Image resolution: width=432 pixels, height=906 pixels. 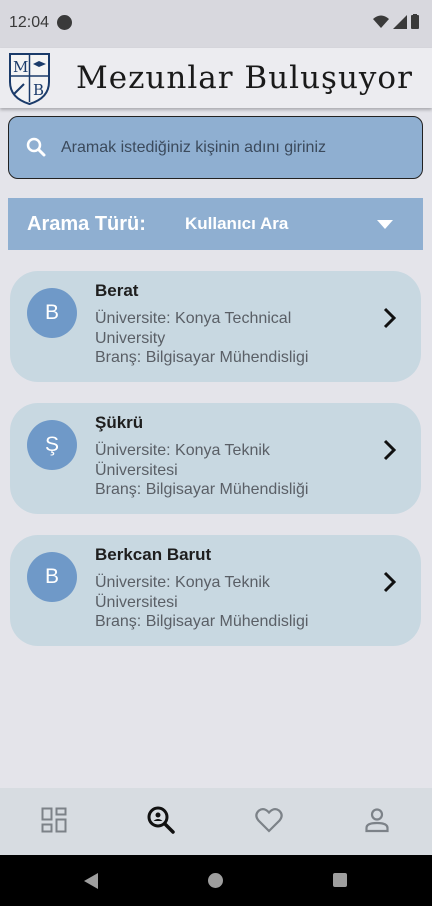 I want to click on dropdown-arrow-icon, so click(x=385, y=224).